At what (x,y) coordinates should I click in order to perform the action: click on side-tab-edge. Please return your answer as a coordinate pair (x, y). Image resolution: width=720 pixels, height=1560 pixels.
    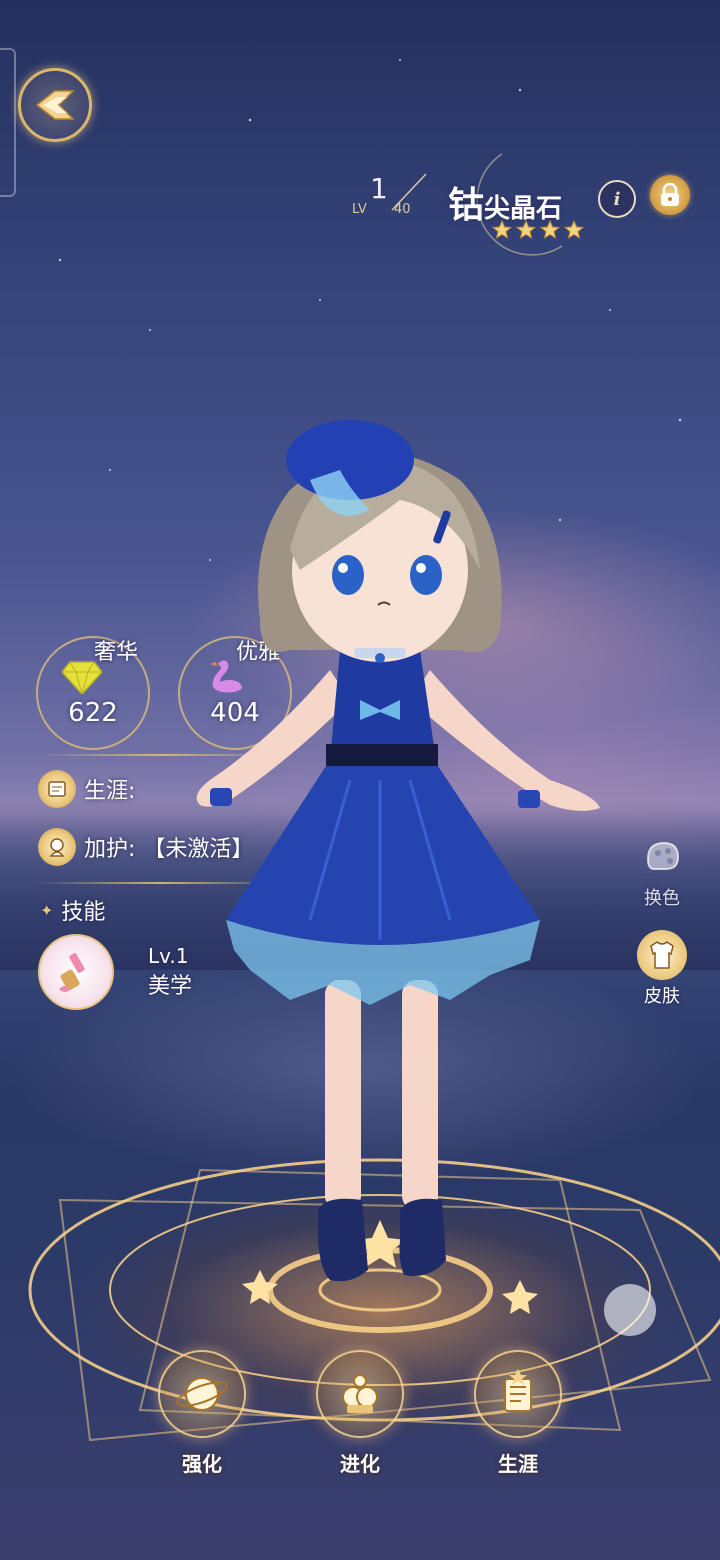
    Looking at the image, I should click on (8, 122).